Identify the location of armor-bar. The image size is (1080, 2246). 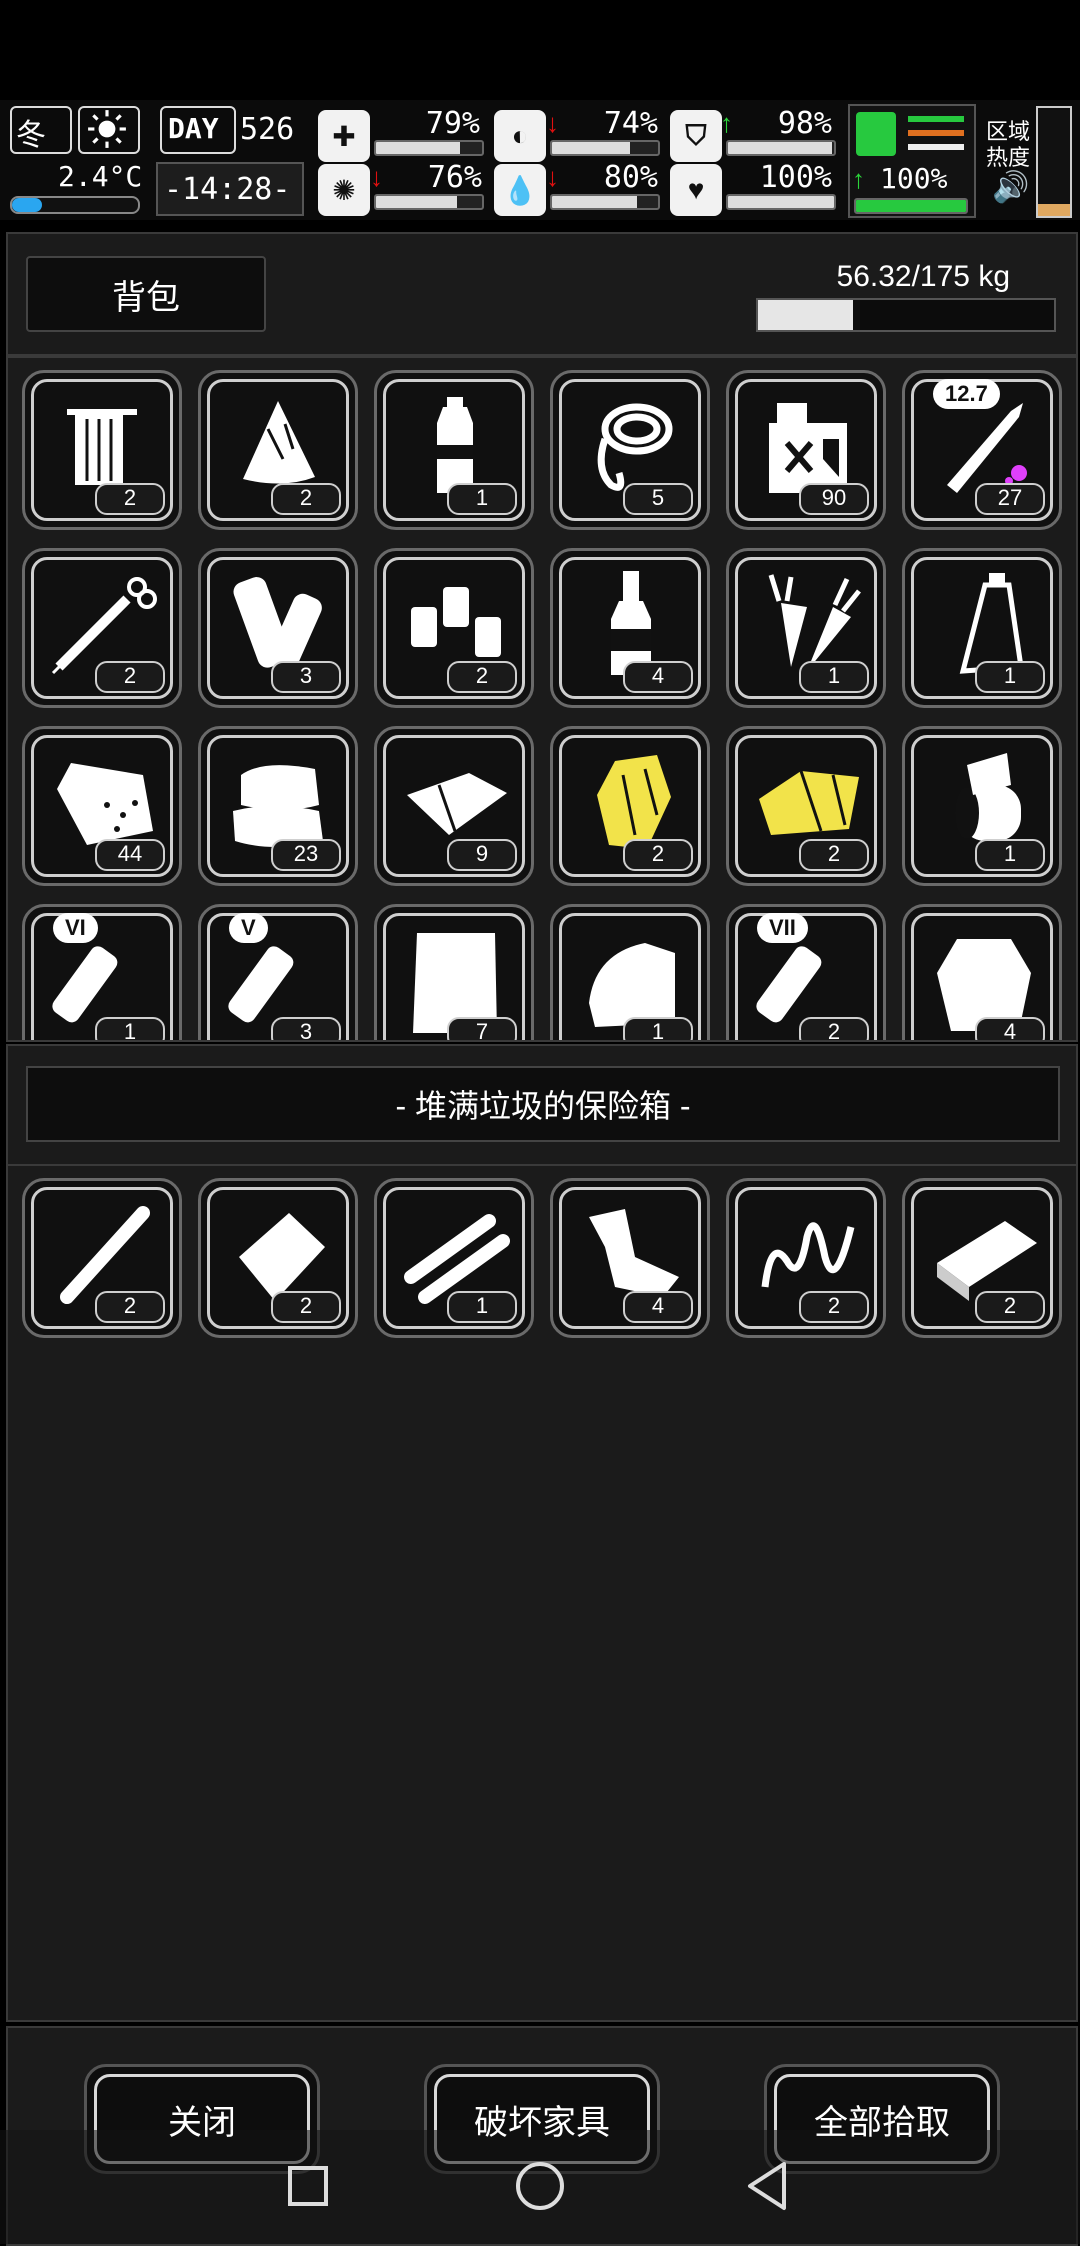
(781, 148).